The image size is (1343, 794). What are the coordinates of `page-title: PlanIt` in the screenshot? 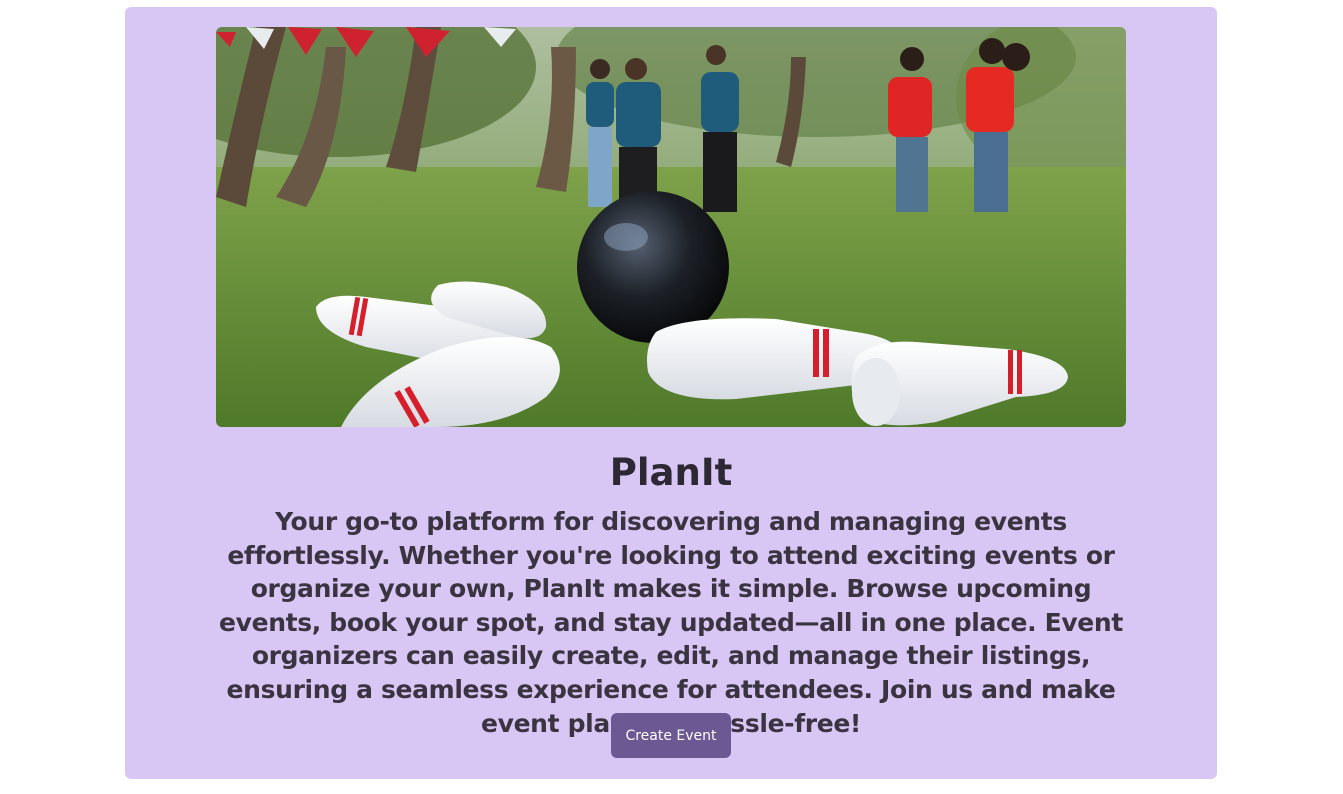 It's located at (671, 472).